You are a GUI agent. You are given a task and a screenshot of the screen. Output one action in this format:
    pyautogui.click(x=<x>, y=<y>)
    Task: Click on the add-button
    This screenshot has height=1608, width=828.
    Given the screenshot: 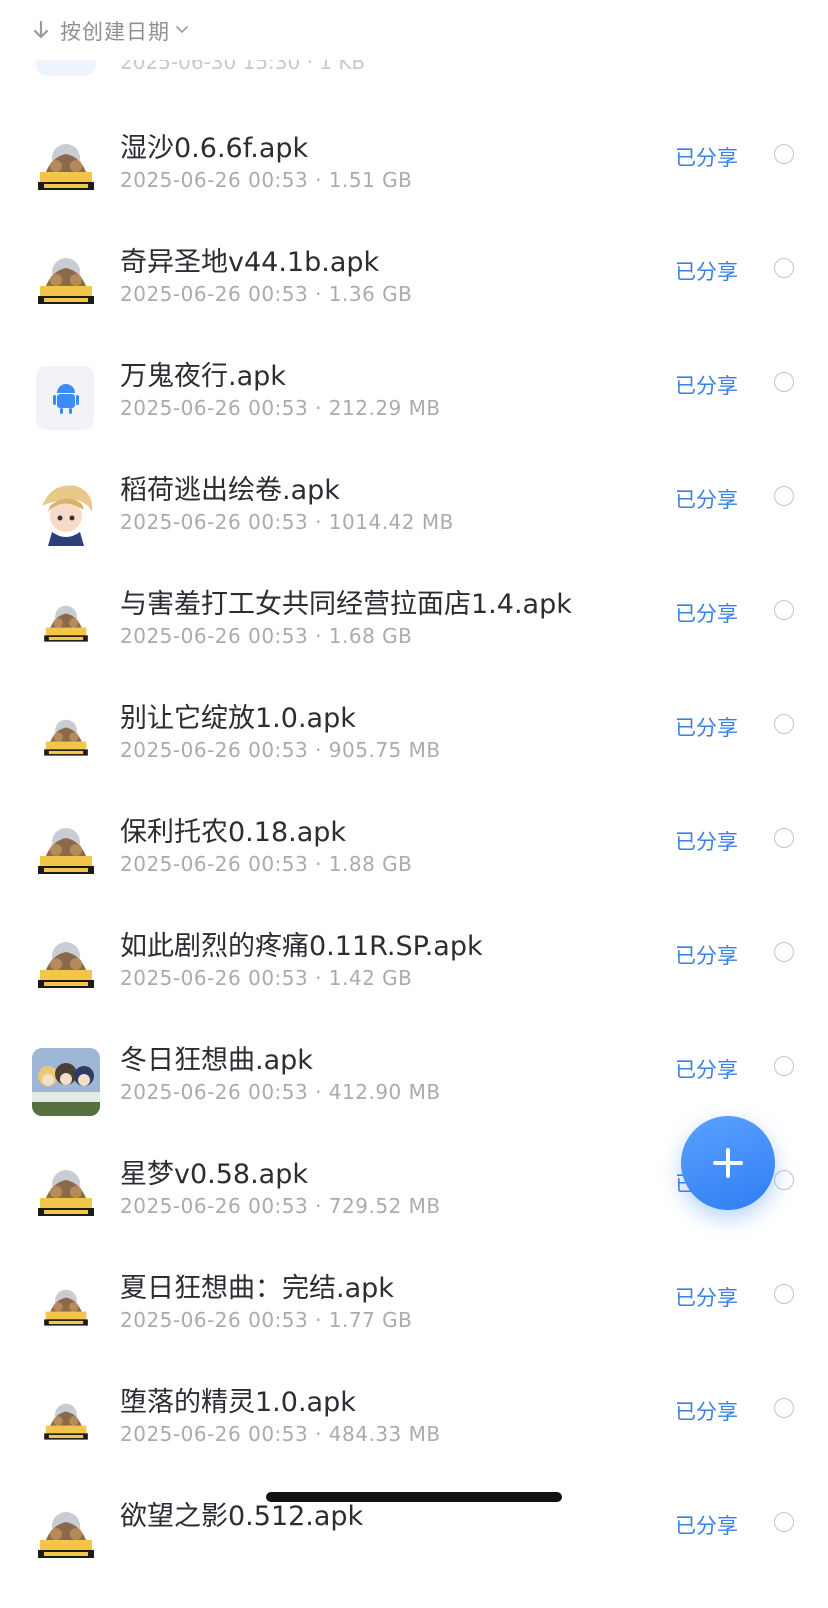 What is the action you would take?
    pyautogui.click(x=728, y=1163)
    